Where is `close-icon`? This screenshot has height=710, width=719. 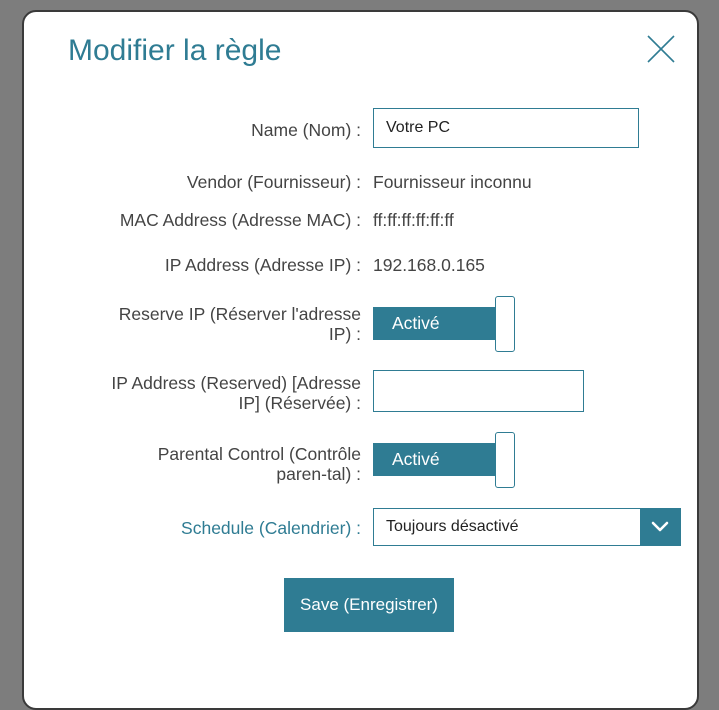
close-icon is located at coordinates (661, 49).